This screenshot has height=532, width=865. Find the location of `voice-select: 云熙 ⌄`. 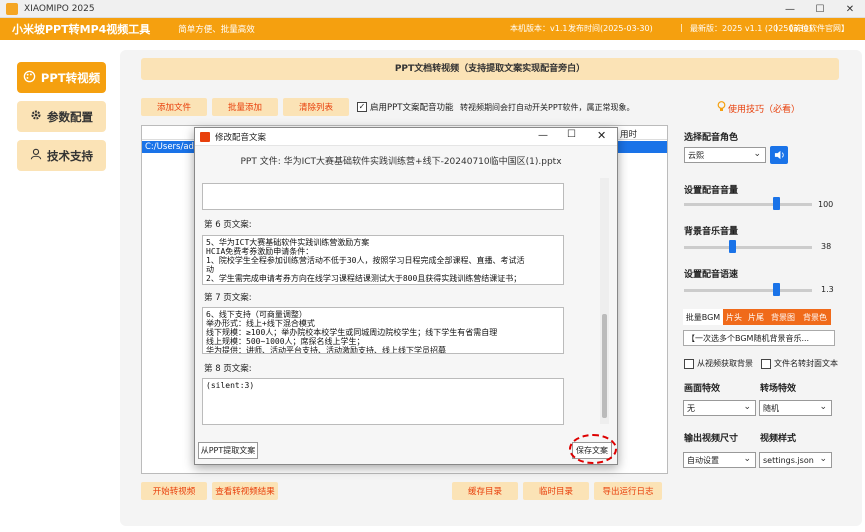

voice-select: 云熙 ⌄ is located at coordinates (725, 155).